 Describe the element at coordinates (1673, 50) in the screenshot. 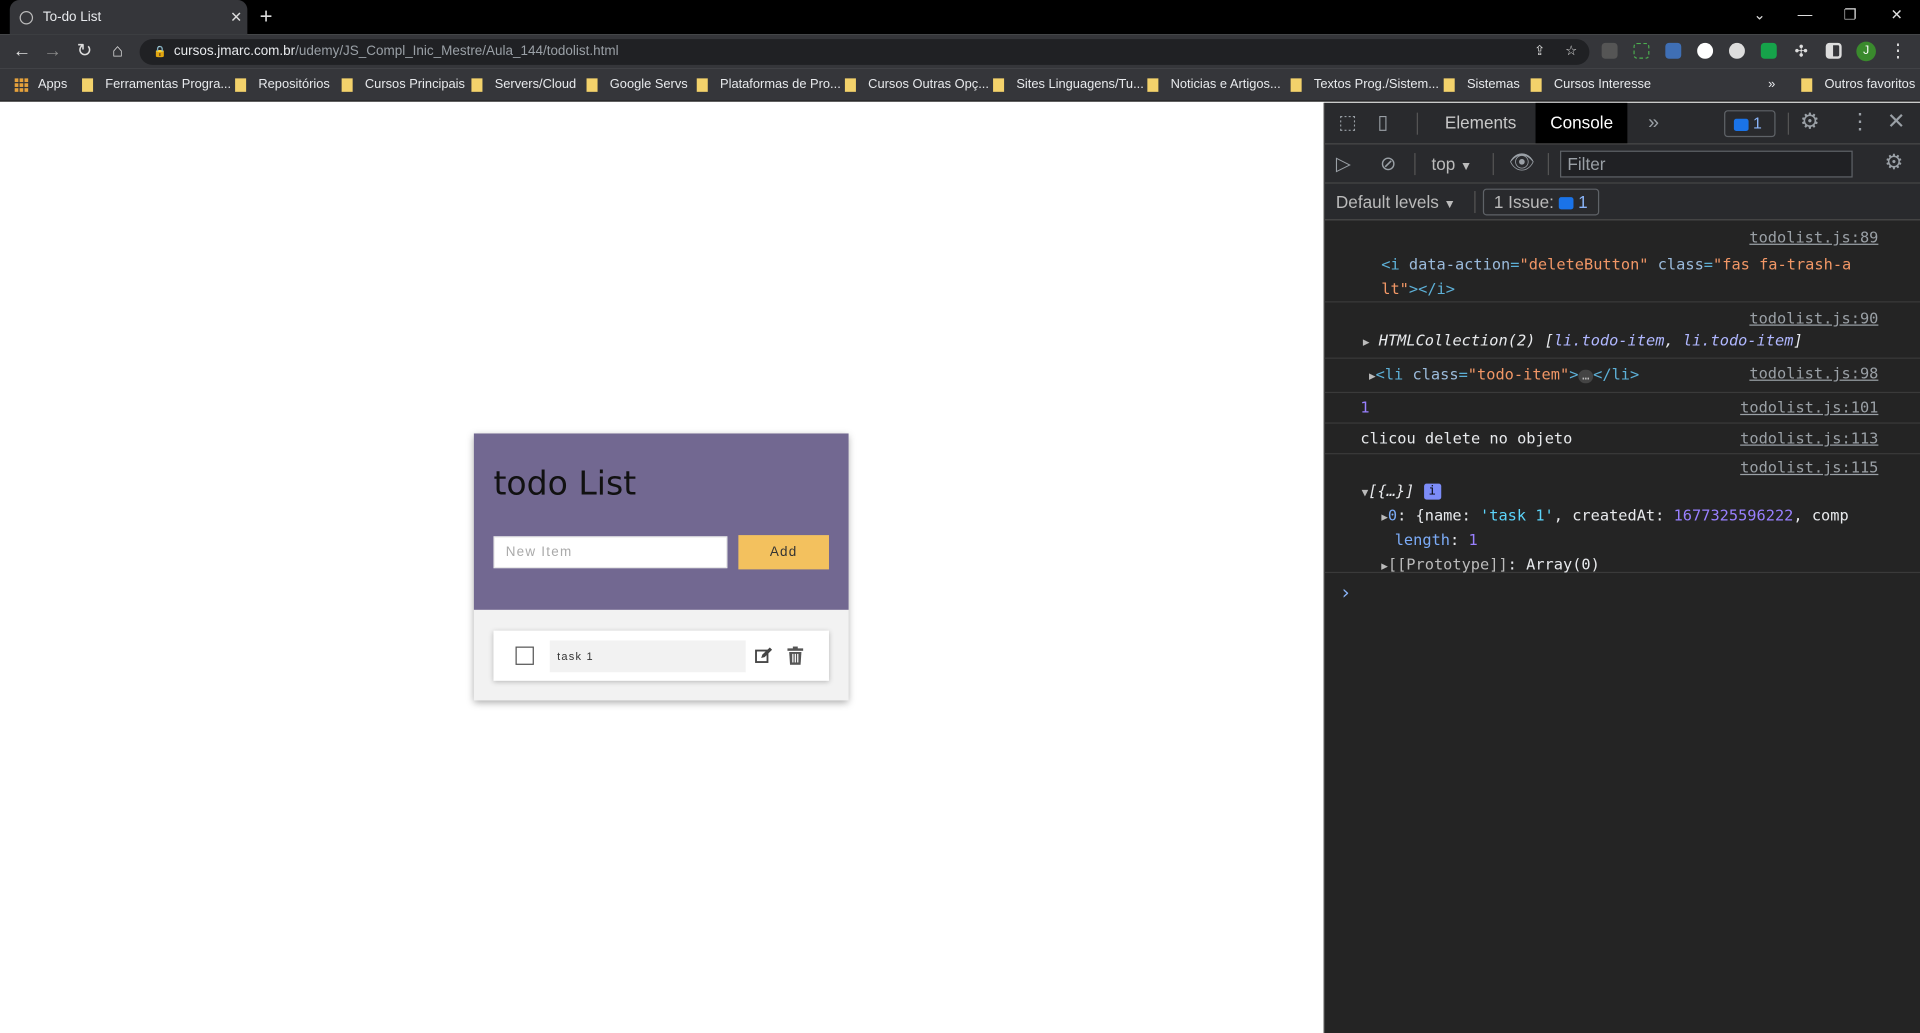

I see `extension-screen-icon` at that location.